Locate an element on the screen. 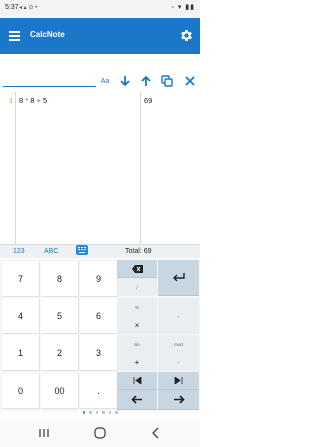 The image size is (320, 447). status-bar: 5:37 ◂ ▴ ⊙ • ◦ ▾ ▮▮ is located at coordinates (100, 9).